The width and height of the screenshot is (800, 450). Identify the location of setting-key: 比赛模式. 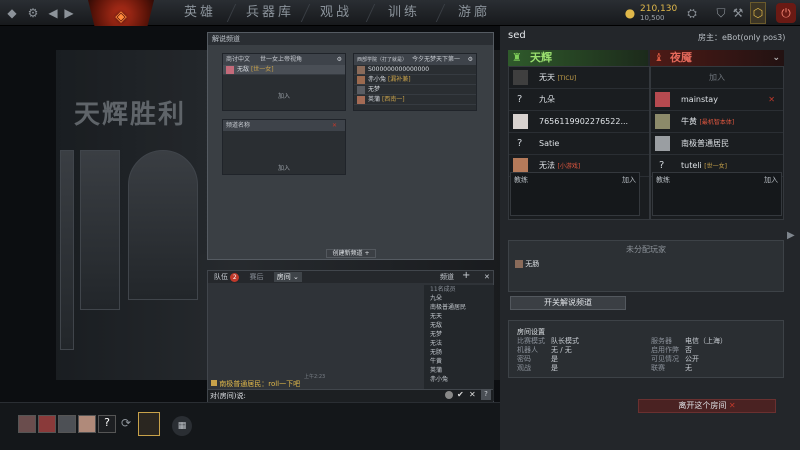
(531, 341).